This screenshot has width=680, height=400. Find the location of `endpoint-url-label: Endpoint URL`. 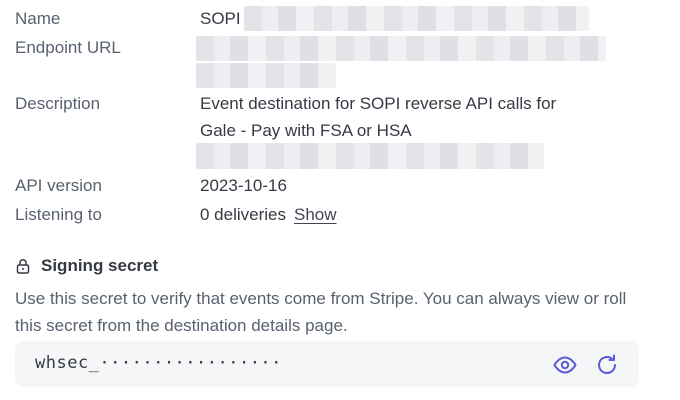

endpoint-url-label: Endpoint URL is located at coordinates (68, 47).